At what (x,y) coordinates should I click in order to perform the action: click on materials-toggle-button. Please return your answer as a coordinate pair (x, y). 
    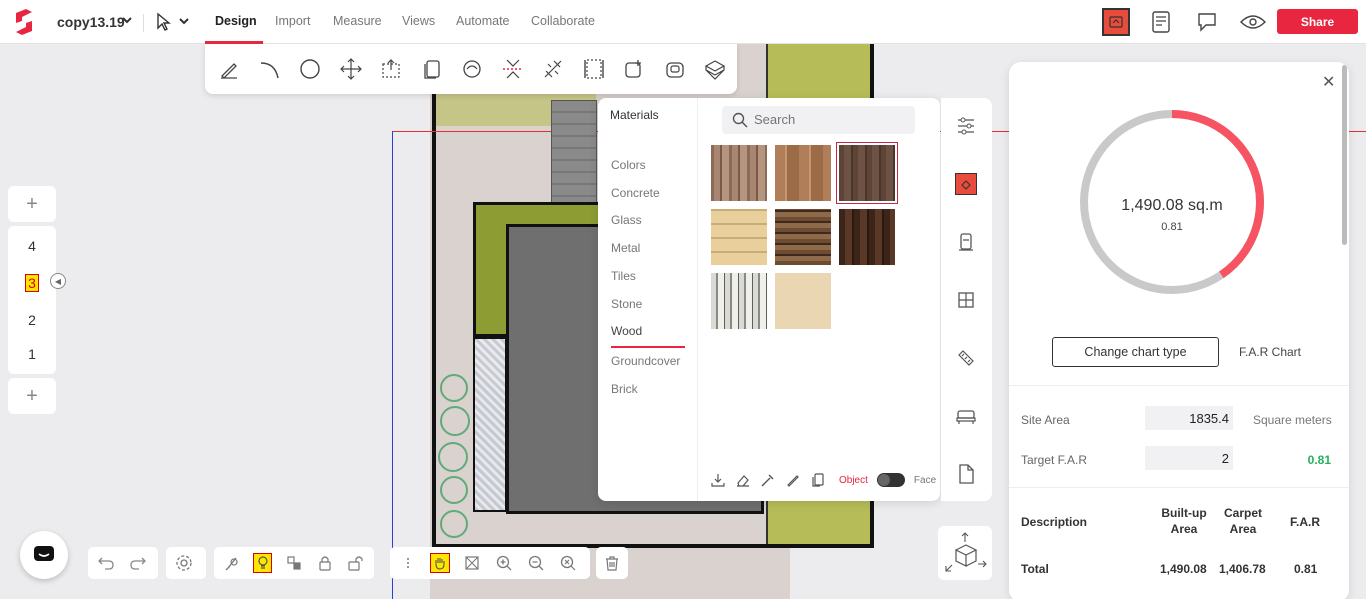
    Looking at the image, I should click on (1116, 22).